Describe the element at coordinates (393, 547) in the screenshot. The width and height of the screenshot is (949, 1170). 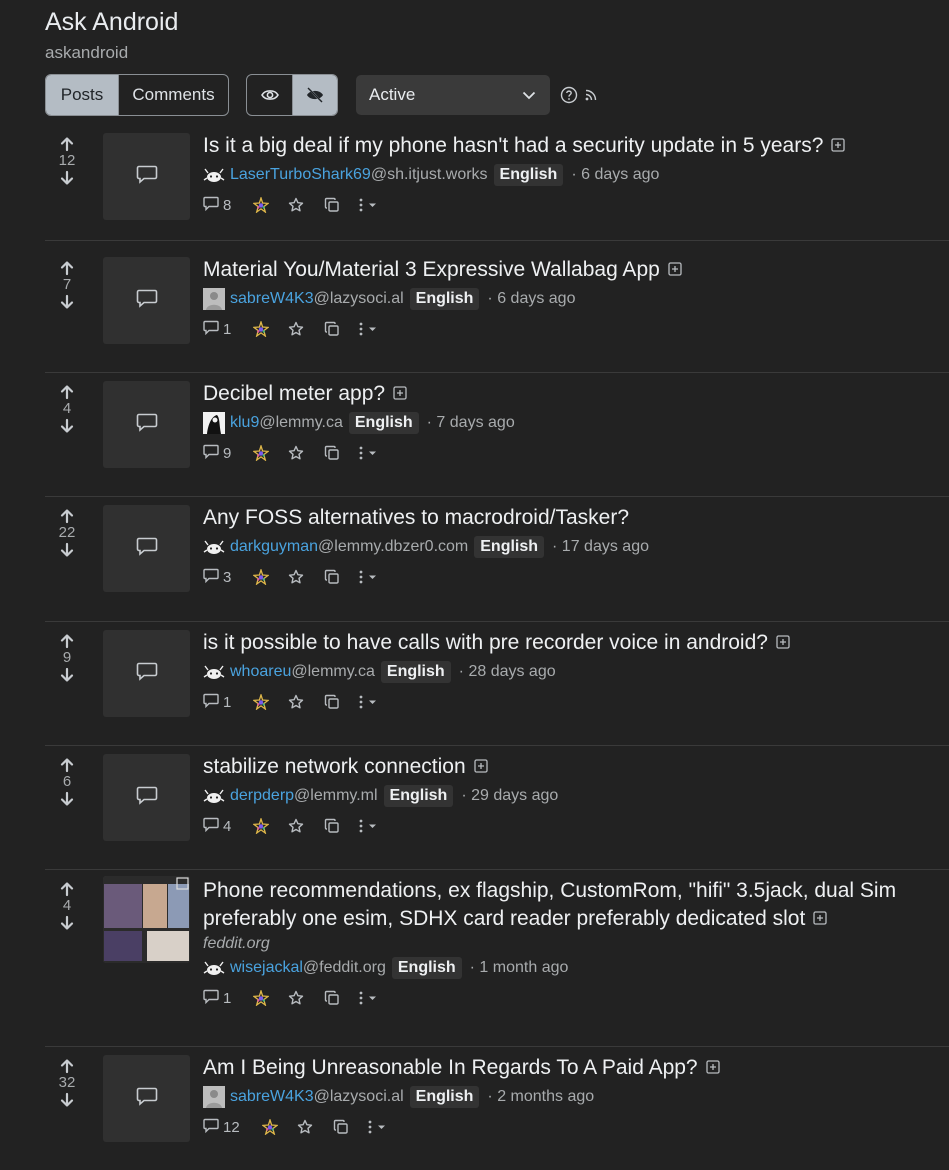
I see `post-author-instance: @lemmy.dbzer0.com` at that location.